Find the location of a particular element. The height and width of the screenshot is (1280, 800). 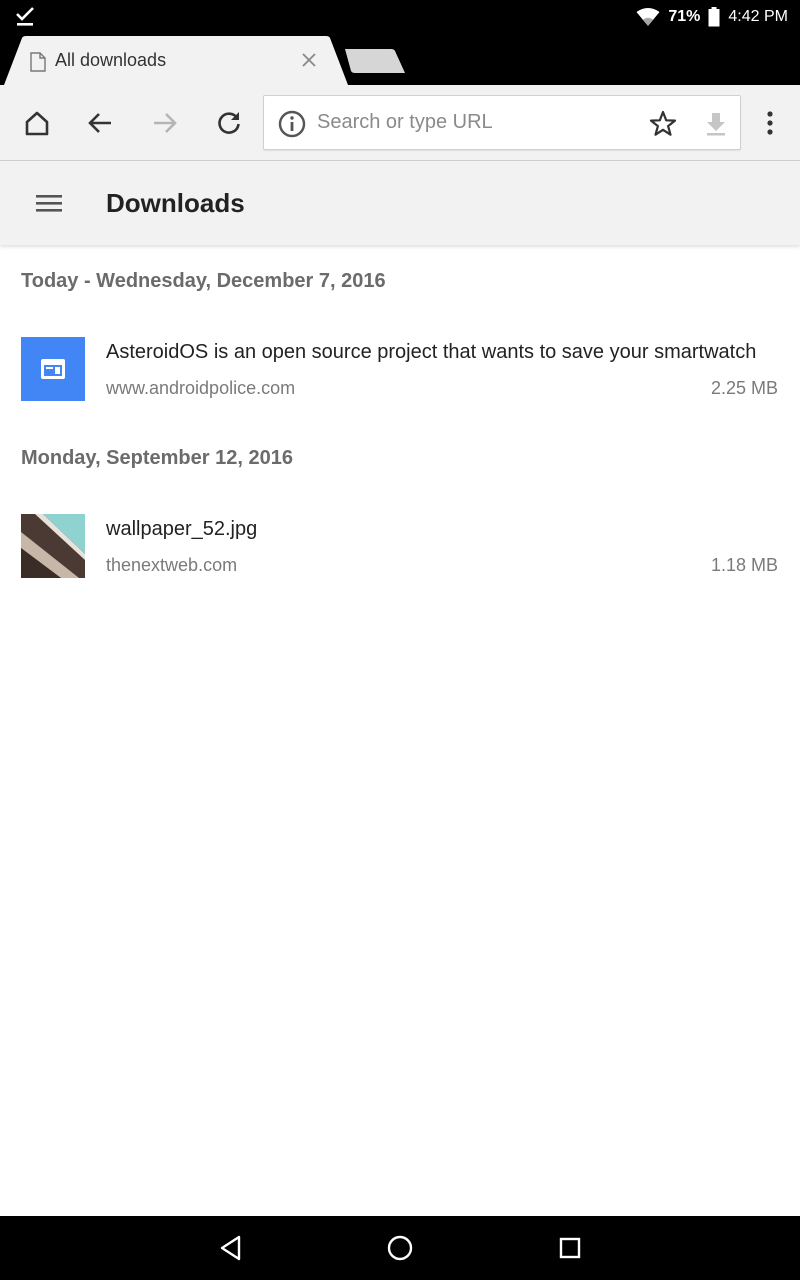

back-button is located at coordinates (100, 123).